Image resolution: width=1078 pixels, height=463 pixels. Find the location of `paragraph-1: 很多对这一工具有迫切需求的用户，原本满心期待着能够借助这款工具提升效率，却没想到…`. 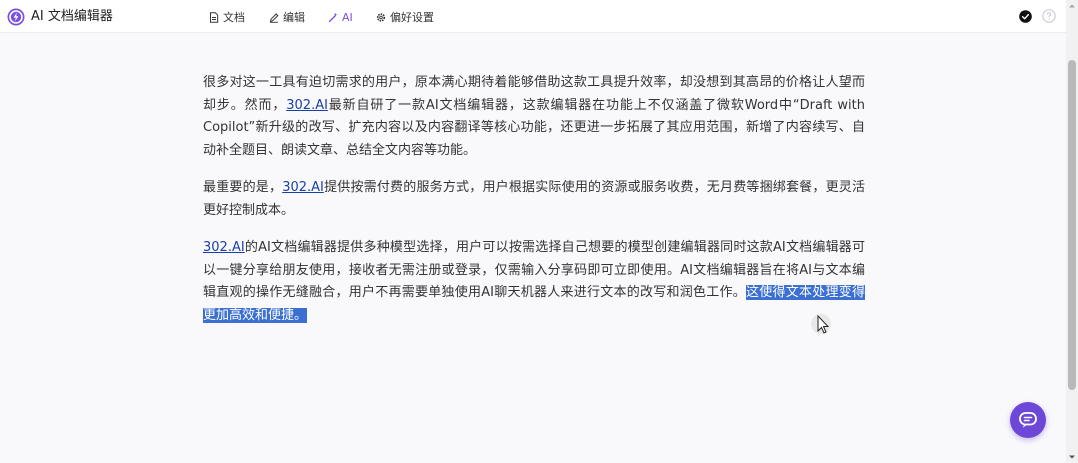

paragraph-1: 很多对这一工具有迫切需求的用户，原本满心期待着能够借助这款工具提升效率，却没想到… is located at coordinates (534, 117).